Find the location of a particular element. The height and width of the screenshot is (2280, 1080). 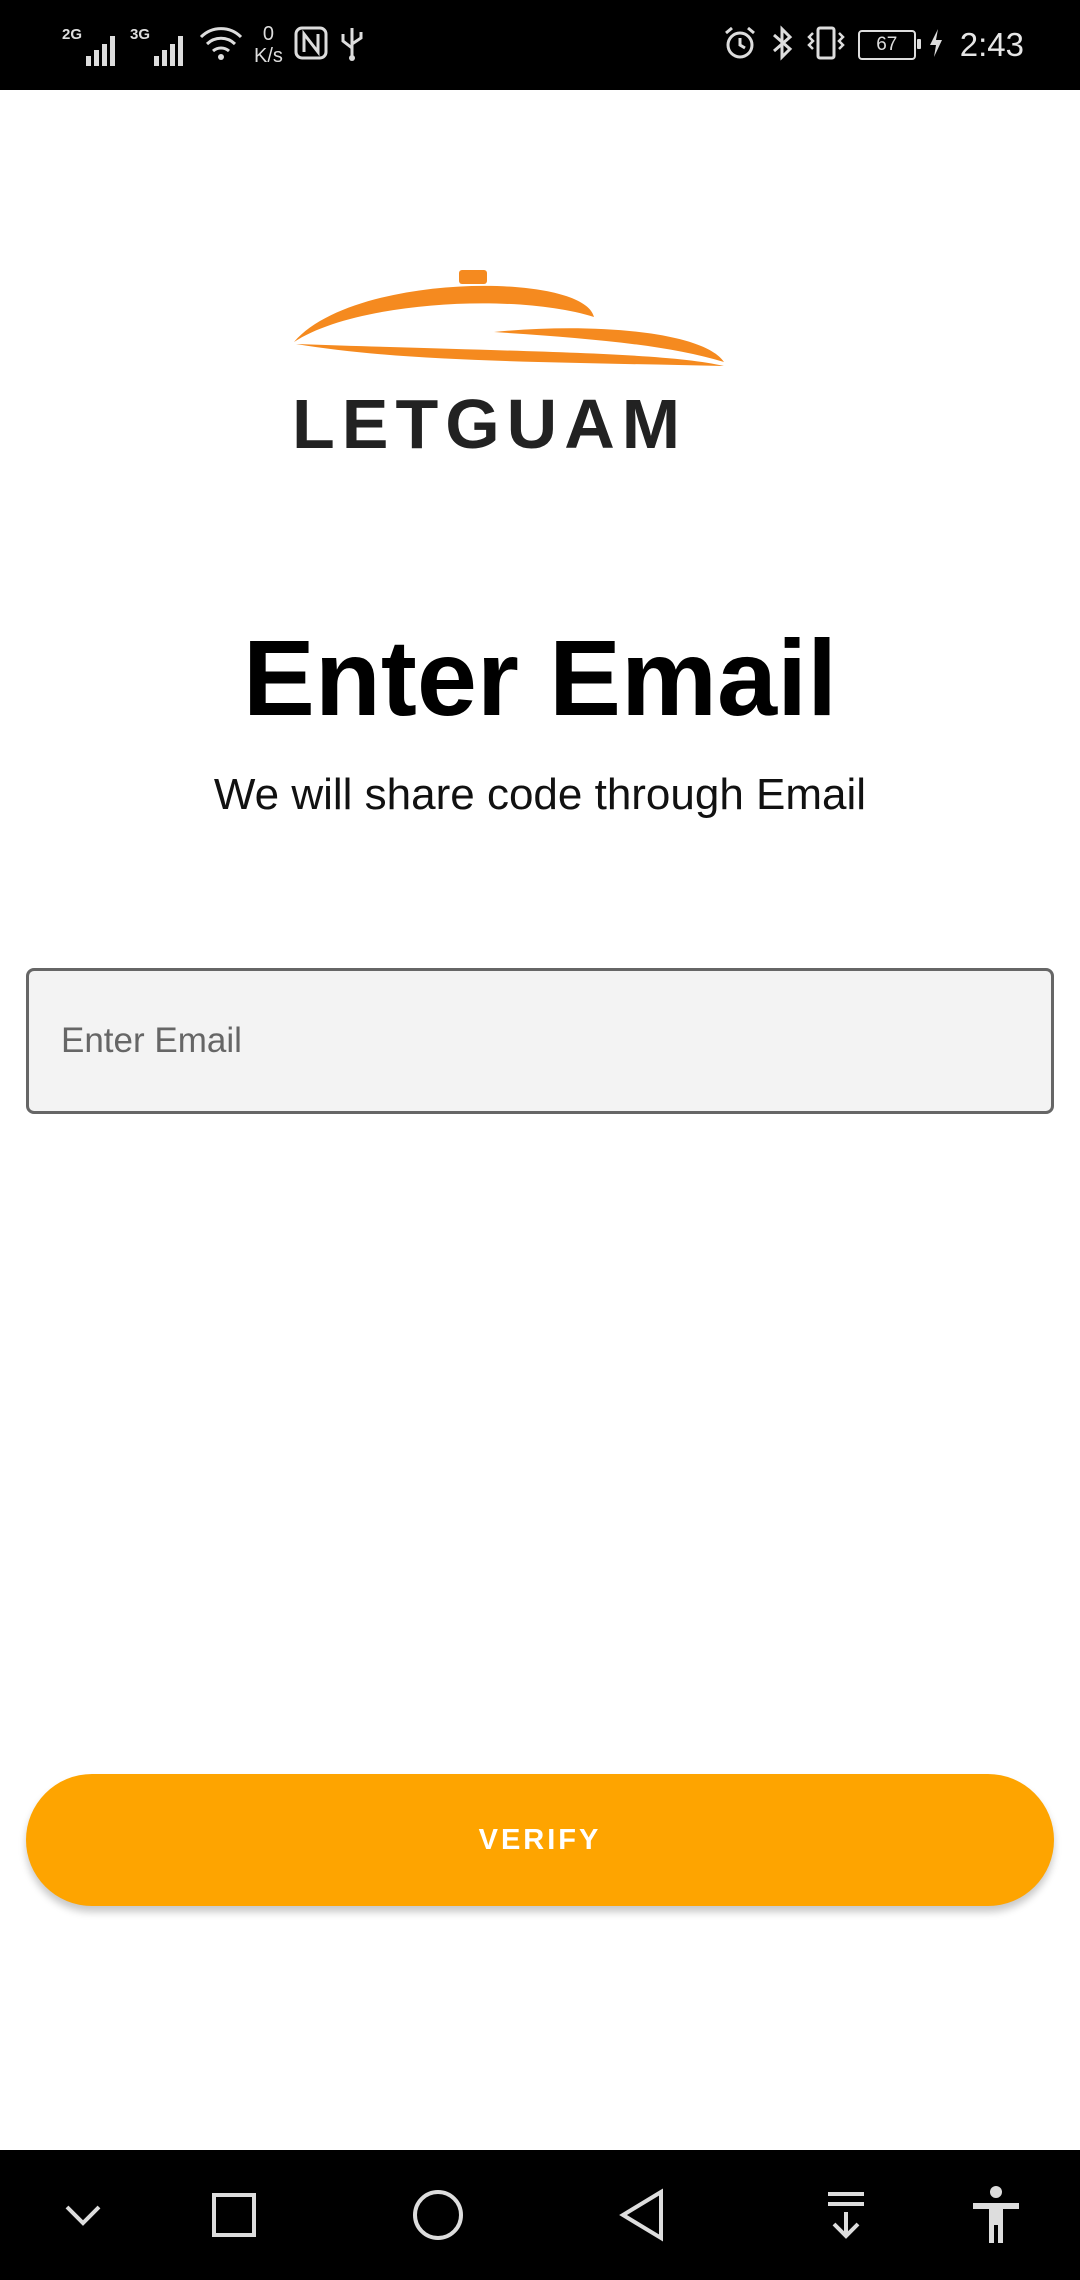

speed-value: 0 is located at coordinates (268, 34).